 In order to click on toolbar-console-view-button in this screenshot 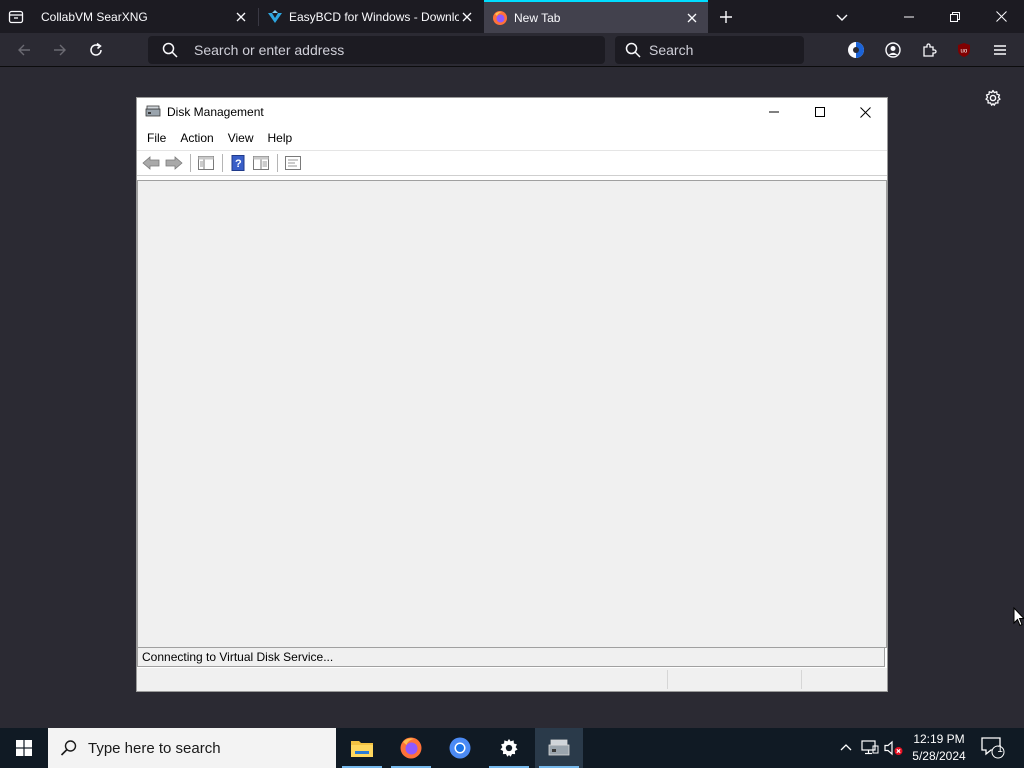, I will do `click(261, 163)`.